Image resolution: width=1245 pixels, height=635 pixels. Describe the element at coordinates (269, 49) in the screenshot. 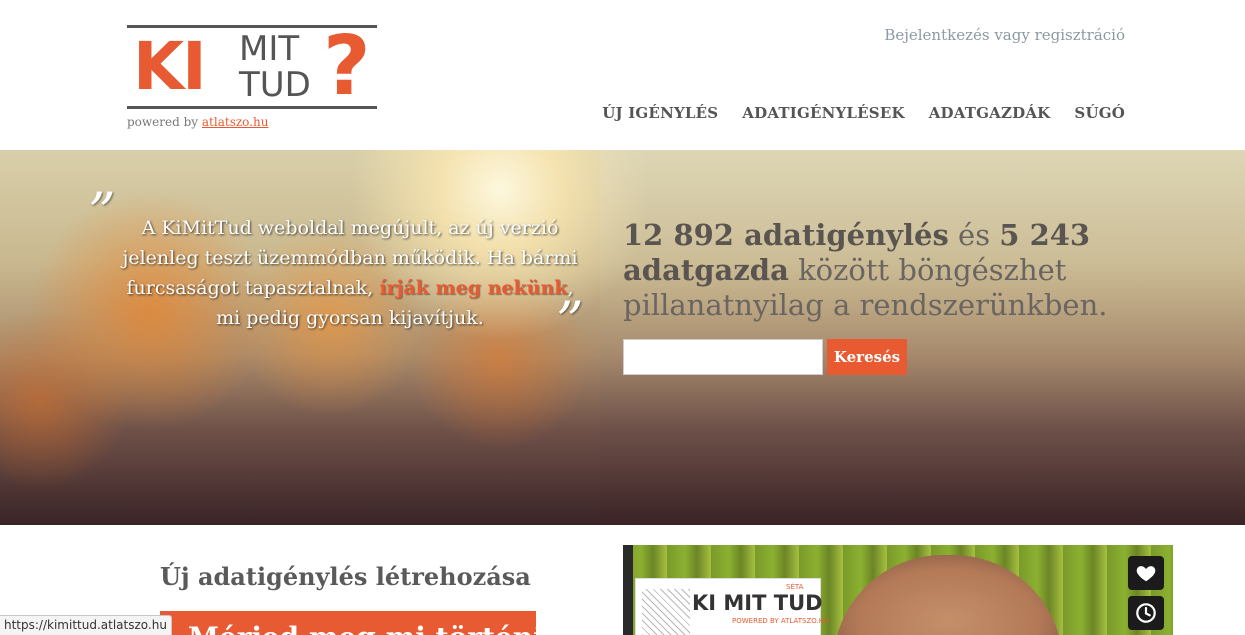

I see `logo-mit: MIT` at that location.